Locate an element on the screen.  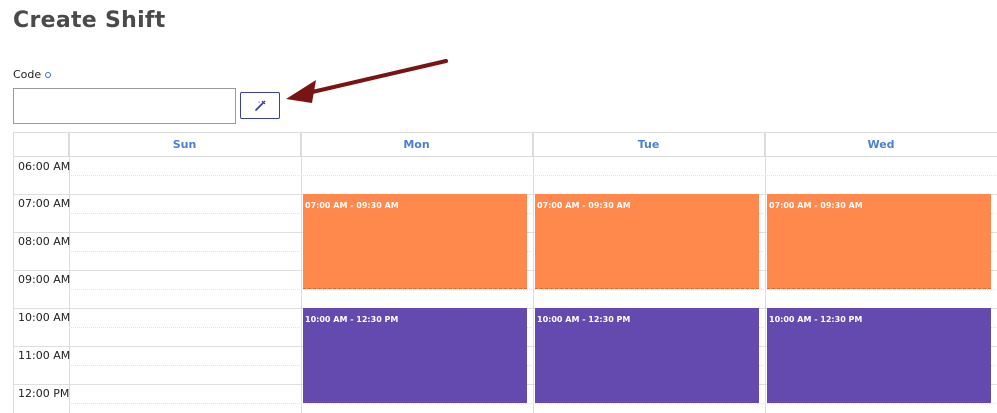
shift-event-mon-morning: 07:00 AM - 09:30 AM is located at coordinates (415, 241).